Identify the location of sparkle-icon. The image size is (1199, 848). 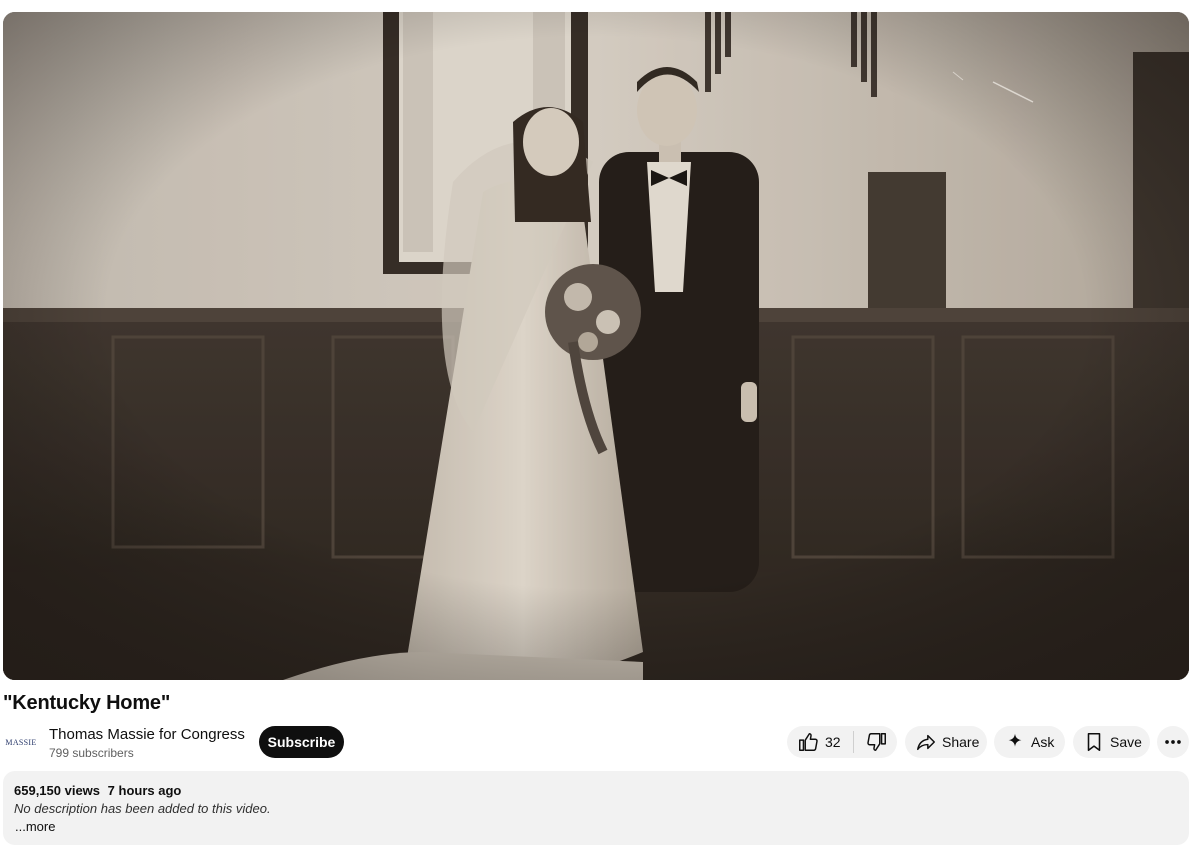
(1015, 740).